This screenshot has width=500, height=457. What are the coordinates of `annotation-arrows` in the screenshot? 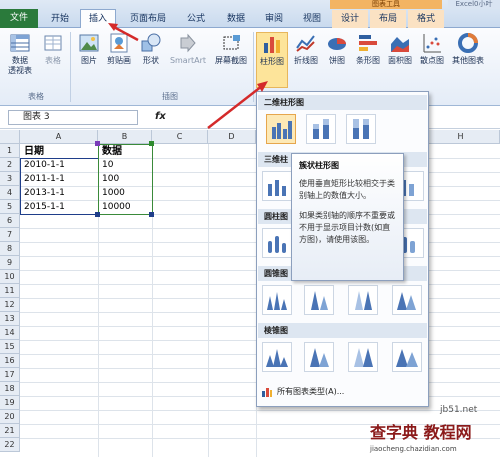 It's located at (188, 76).